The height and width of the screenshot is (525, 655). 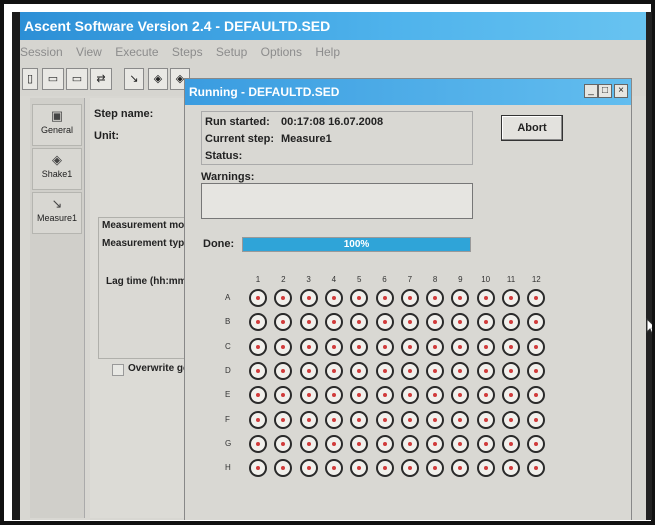 I want to click on toolbar-button-2: ▭, so click(x=53, y=79).